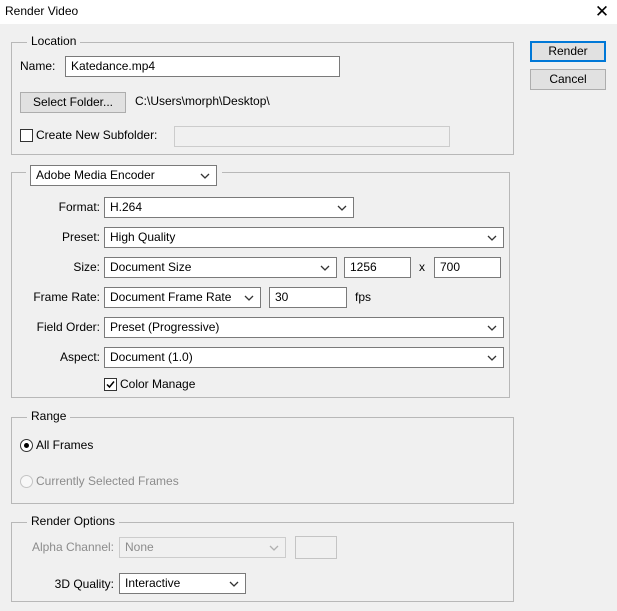 The height and width of the screenshot is (611, 617). I want to click on encoder-select: Adobe Media Encoder, so click(123, 175).